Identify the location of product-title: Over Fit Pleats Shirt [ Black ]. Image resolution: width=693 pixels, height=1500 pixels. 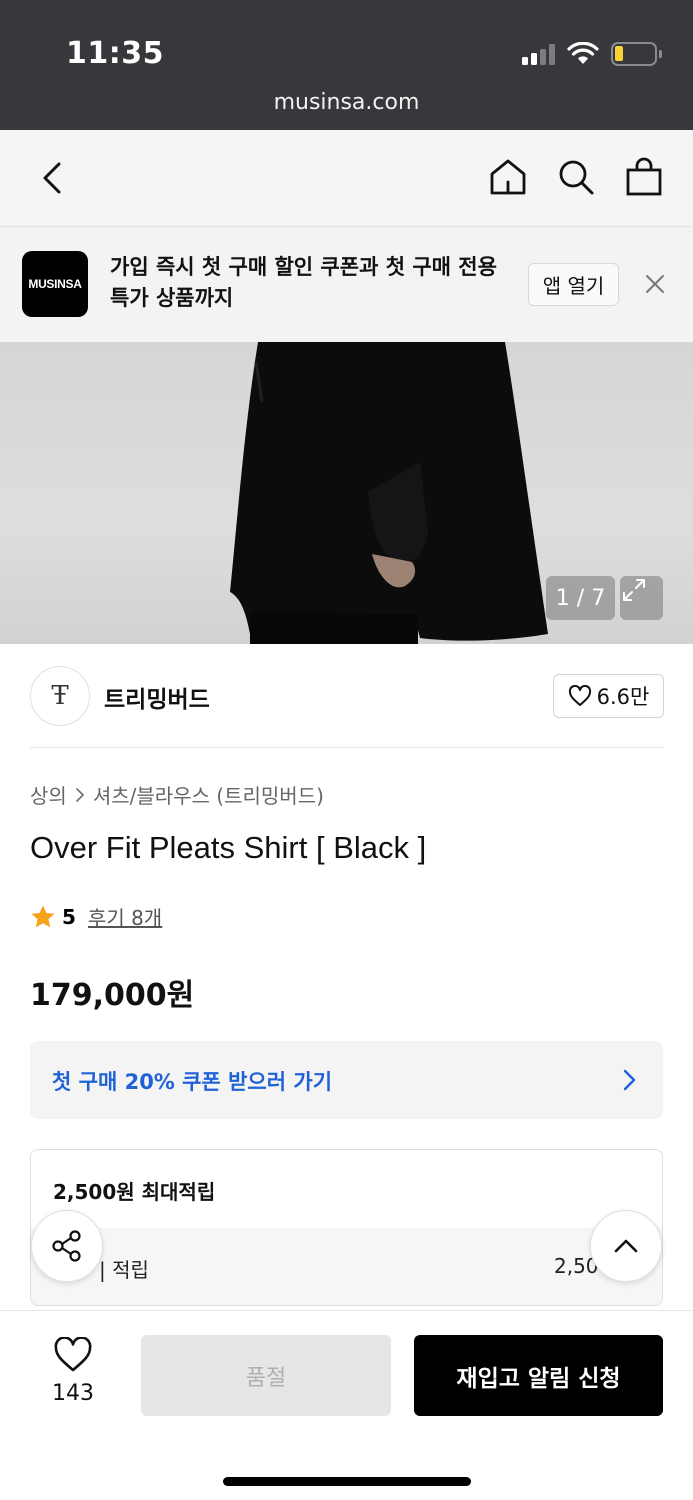
(228, 847).